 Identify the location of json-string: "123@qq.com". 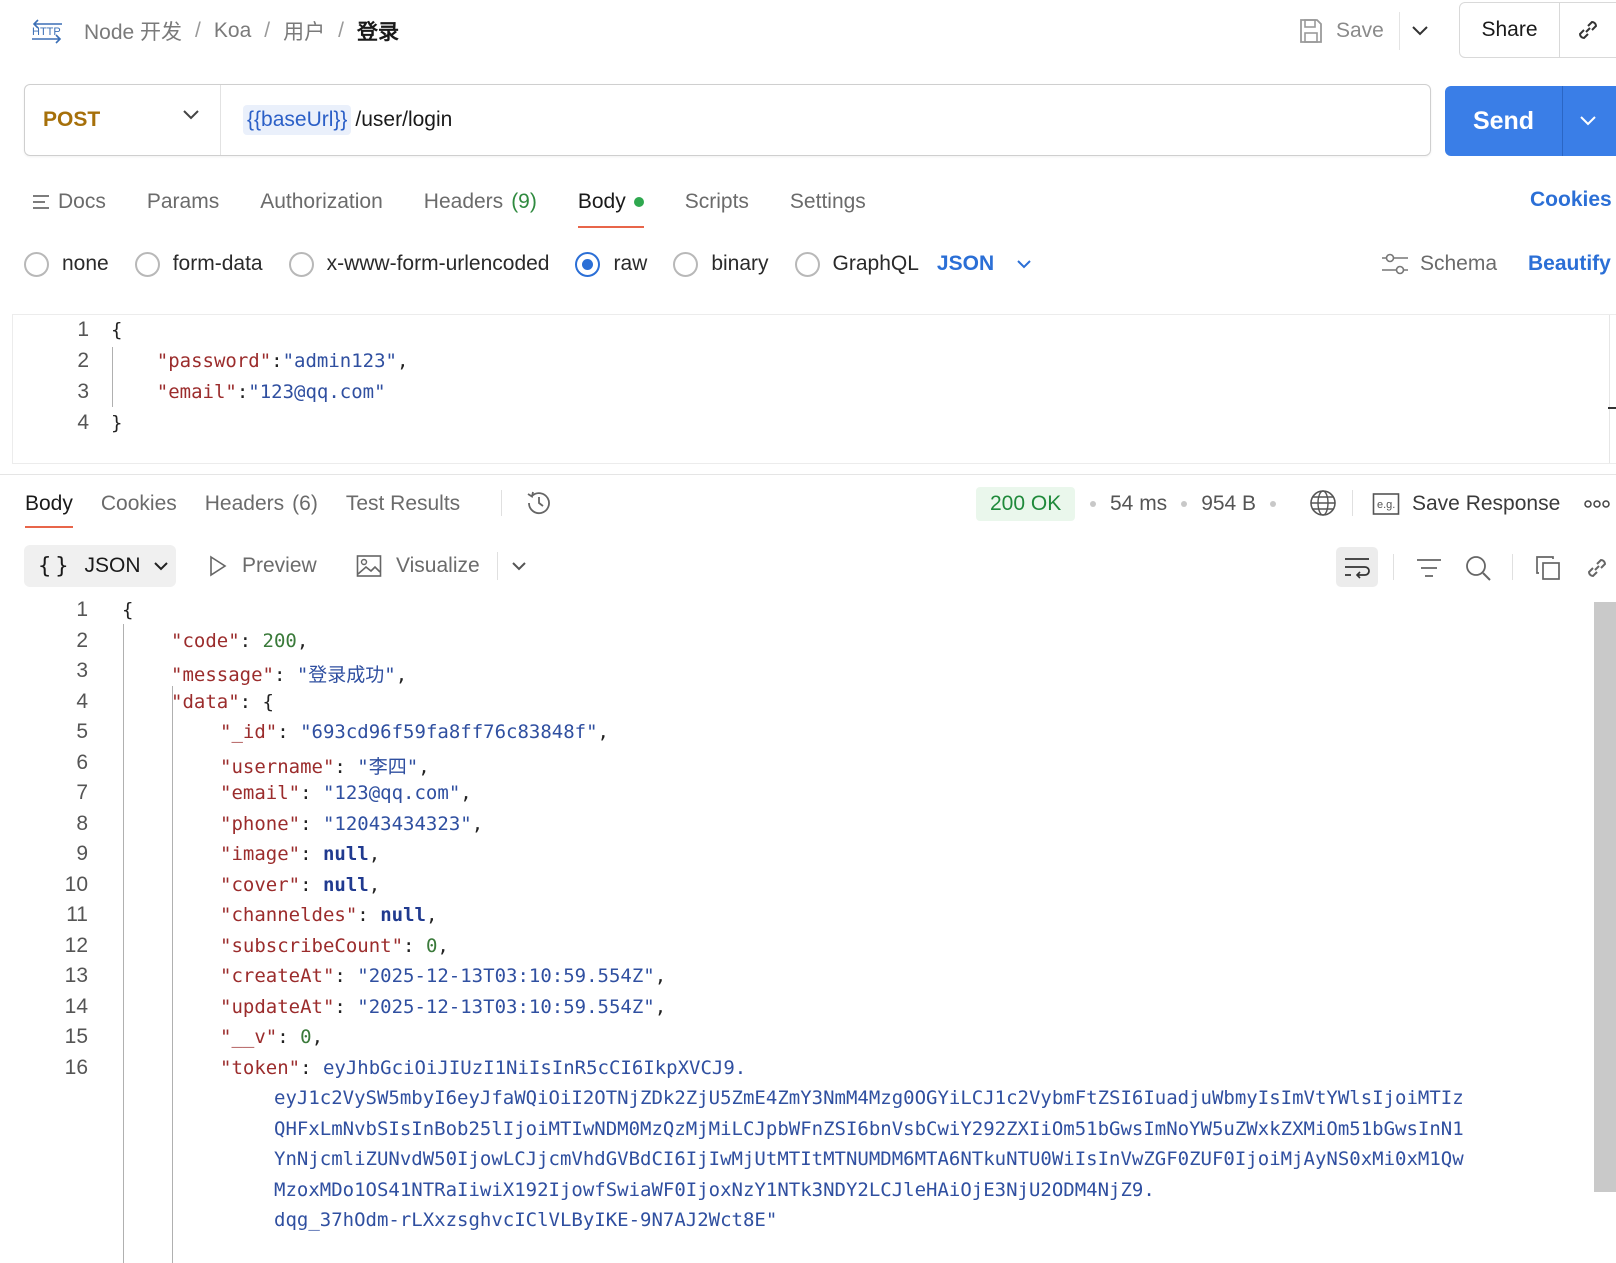
(317, 392).